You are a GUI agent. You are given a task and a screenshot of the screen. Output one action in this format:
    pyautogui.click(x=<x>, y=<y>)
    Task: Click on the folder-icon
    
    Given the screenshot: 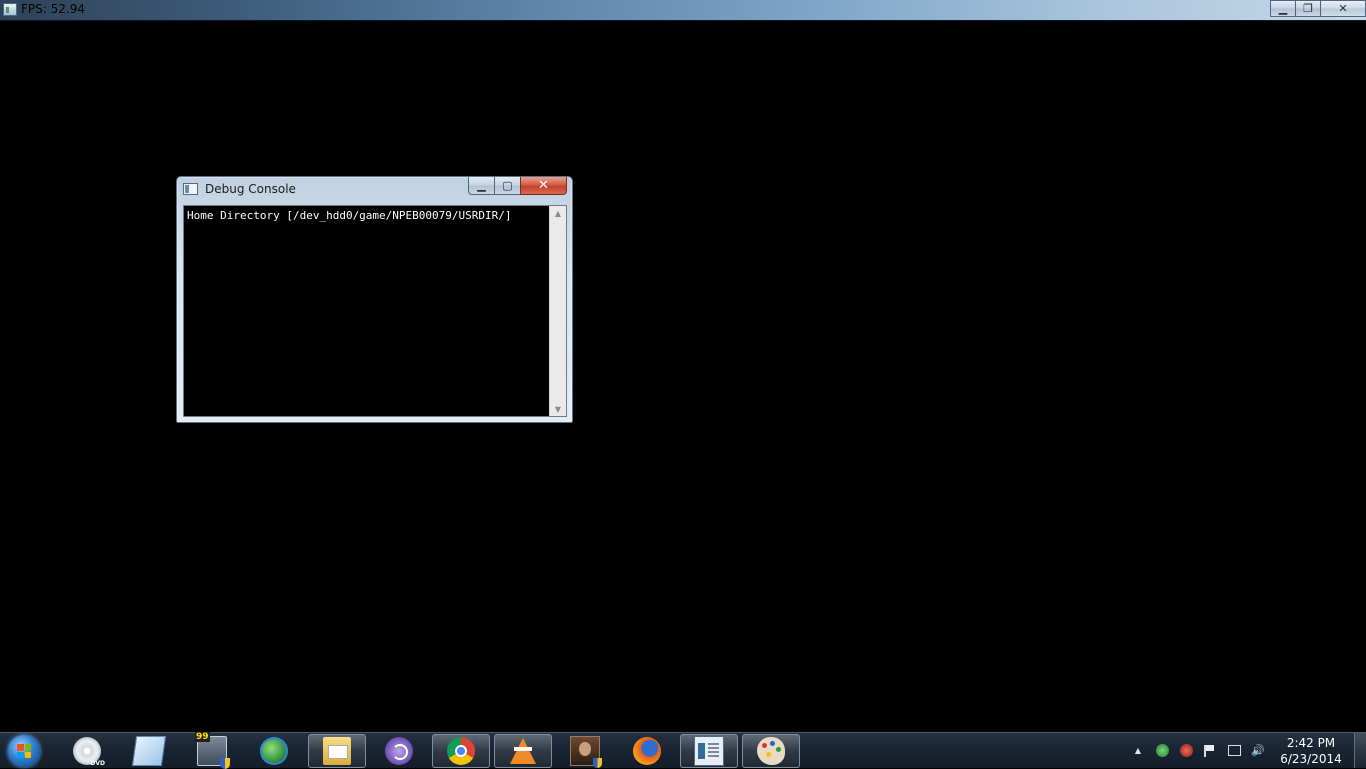 What is the action you would take?
    pyautogui.click(x=337, y=751)
    